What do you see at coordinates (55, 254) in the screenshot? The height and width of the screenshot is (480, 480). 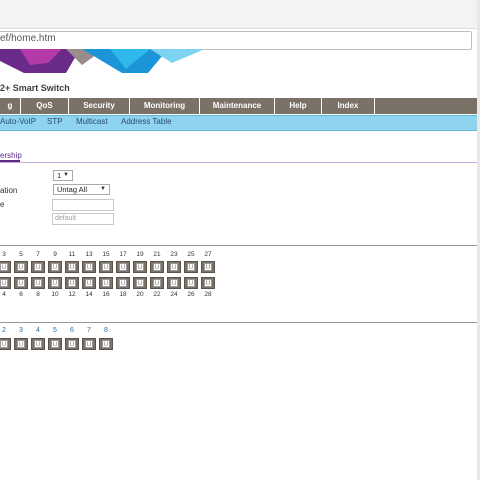 I see `port-number-top: 9` at bounding box center [55, 254].